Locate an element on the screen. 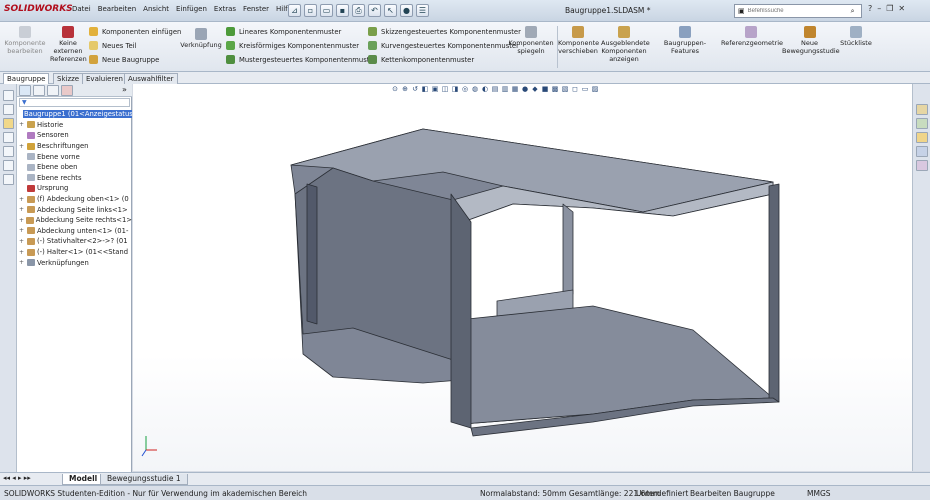 The height and width of the screenshot is (500, 930). tree-item: Baugruppe1 (01<Anzeigestatus> is located at coordinates (74, 114).